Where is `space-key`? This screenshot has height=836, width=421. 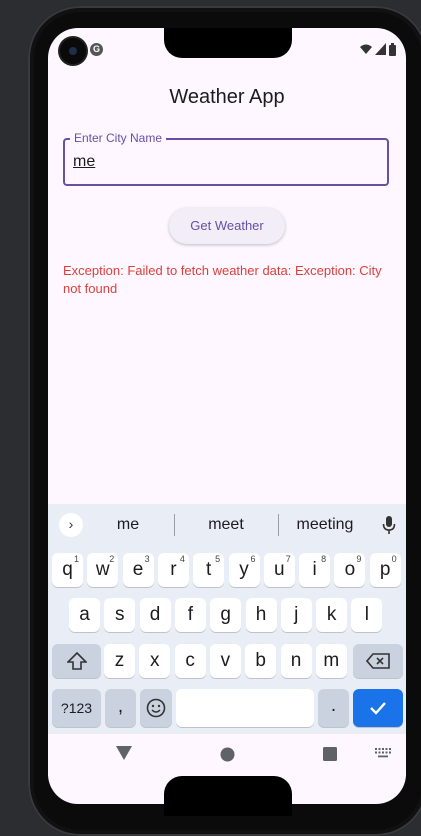
space-key is located at coordinates (245, 708).